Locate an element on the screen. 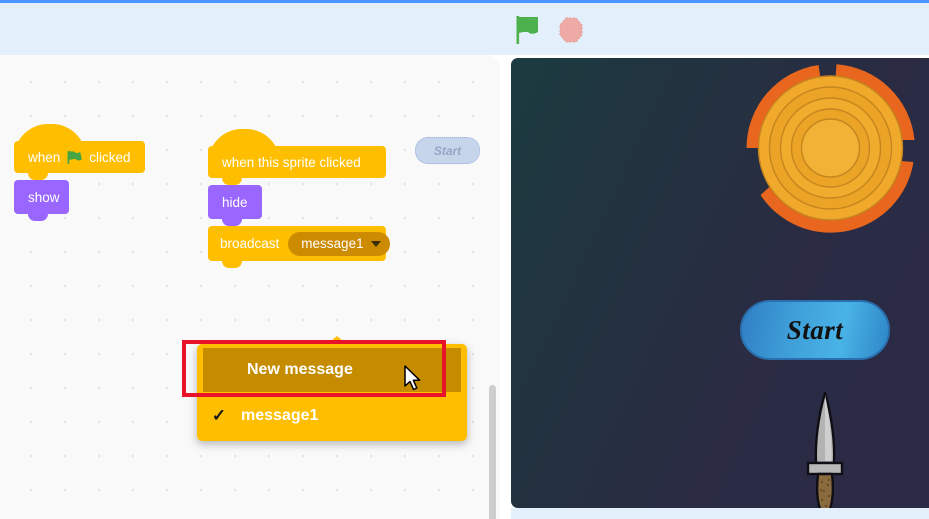 This screenshot has height=519, width=929. check-icon: ✓ is located at coordinates (219, 415).